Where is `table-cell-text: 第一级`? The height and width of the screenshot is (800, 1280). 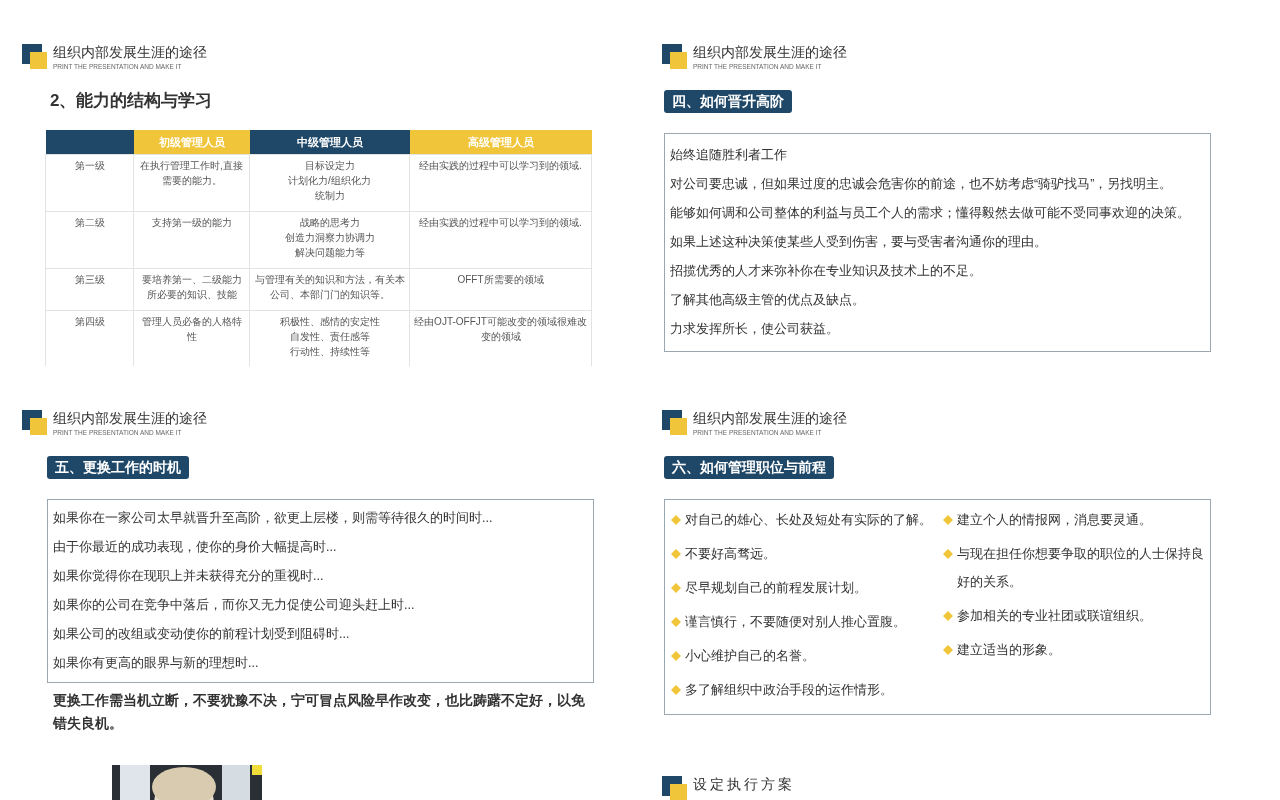 table-cell-text: 第一级 is located at coordinates (89, 166).